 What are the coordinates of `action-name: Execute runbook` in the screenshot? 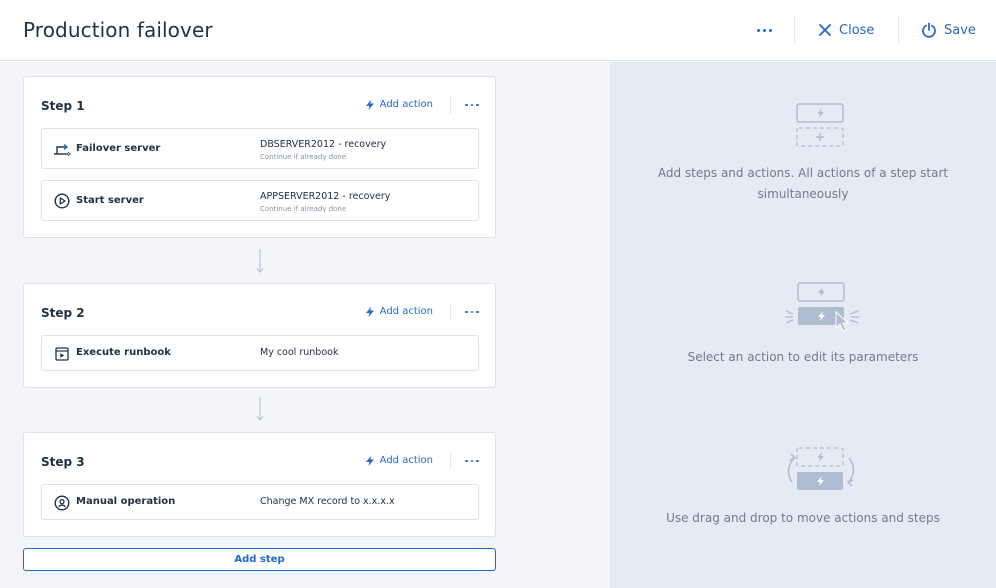 It's located at (123, 352).